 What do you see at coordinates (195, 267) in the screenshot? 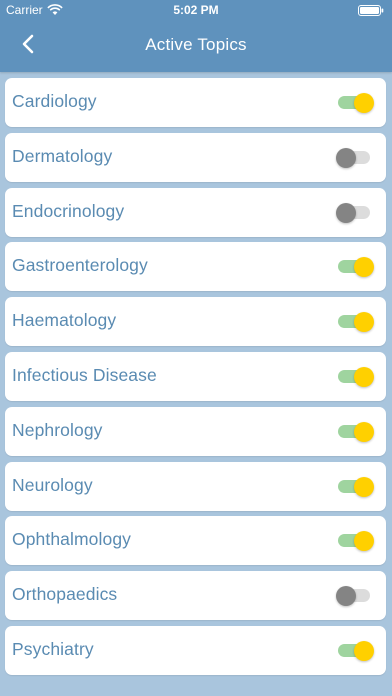
I see `topic-row: Gastroenterology` at bounding box center [195, 267].